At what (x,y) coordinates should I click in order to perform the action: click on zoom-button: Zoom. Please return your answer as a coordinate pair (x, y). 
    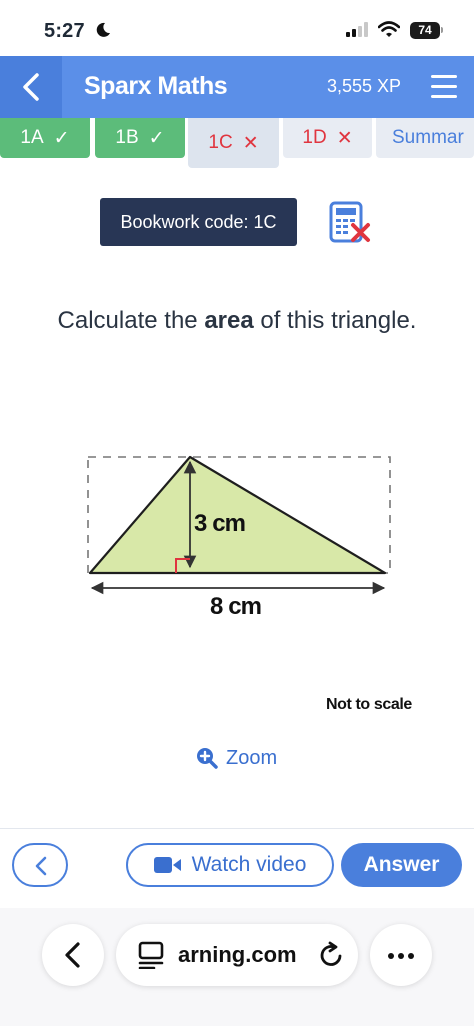
    Looking at the image, I should click on (236, 758).